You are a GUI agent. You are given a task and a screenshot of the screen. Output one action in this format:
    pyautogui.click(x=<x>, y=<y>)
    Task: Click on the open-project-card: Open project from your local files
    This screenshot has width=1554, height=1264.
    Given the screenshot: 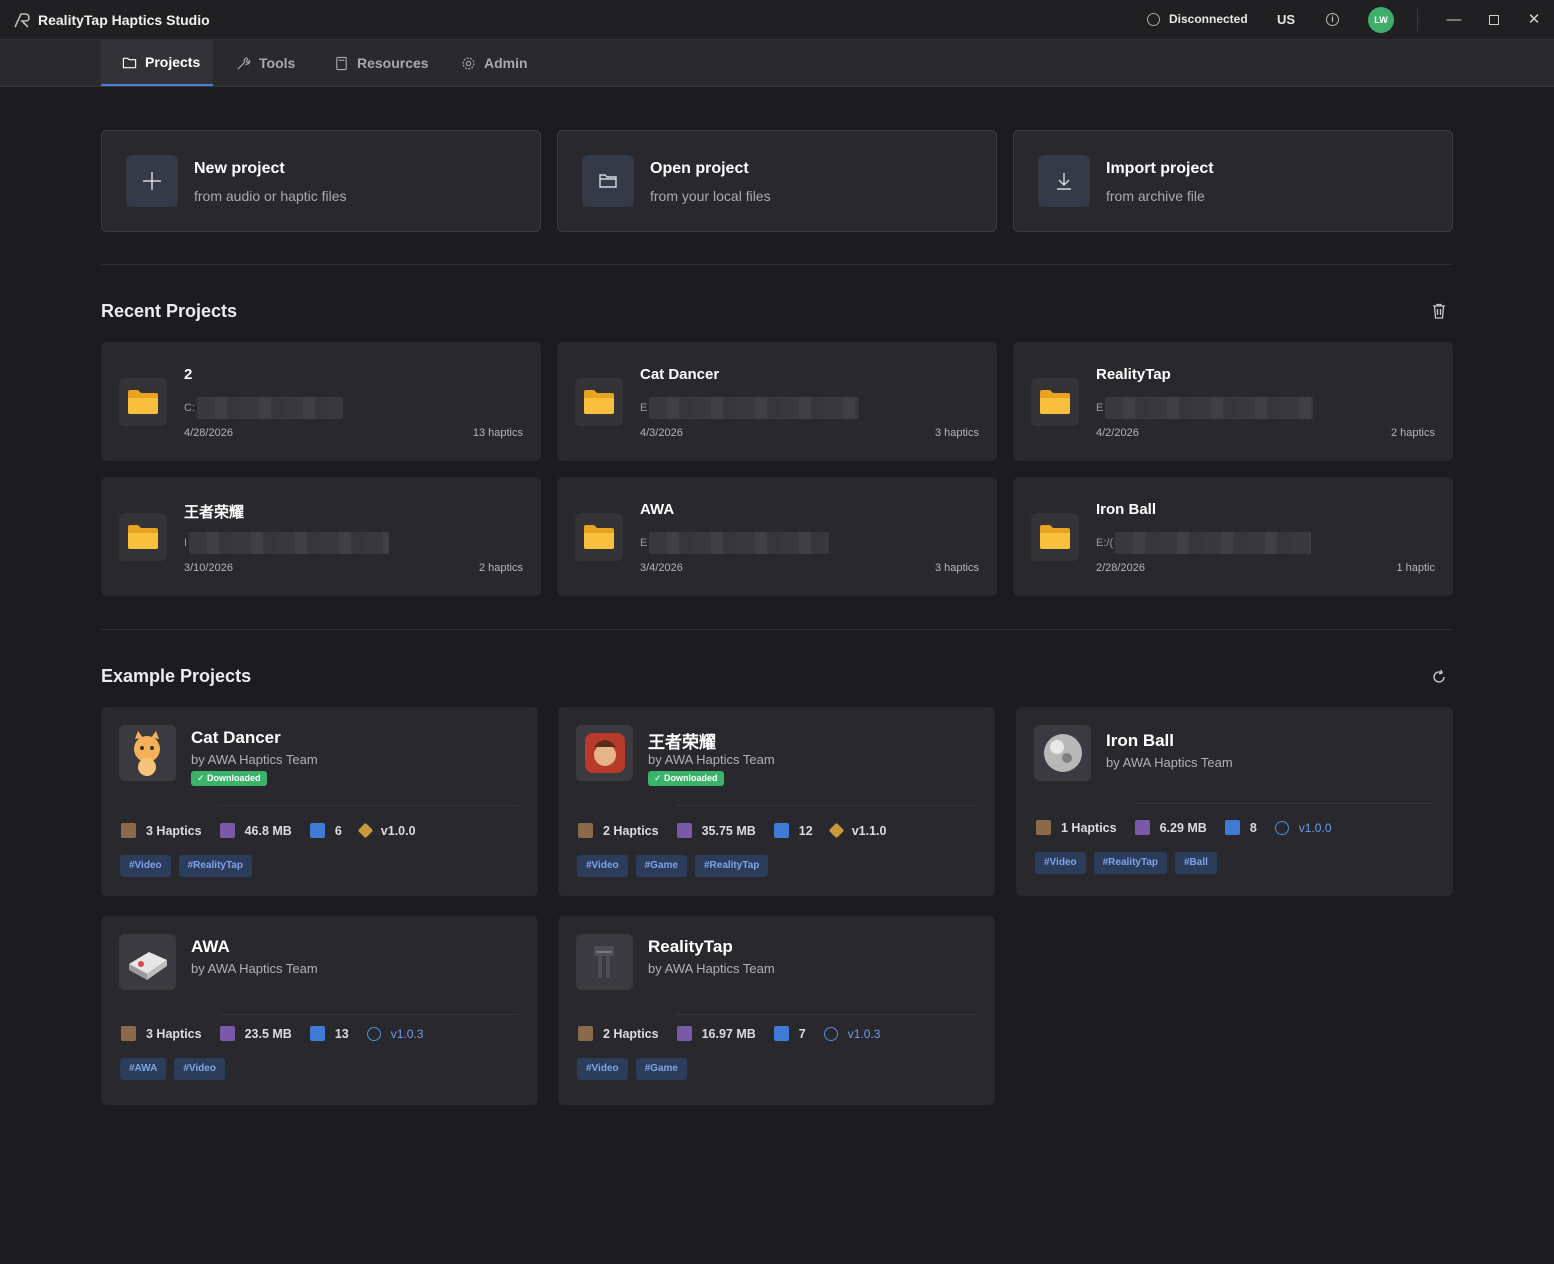 What is the action you would take?
    pyautogui.click(x=777, y=181)
    